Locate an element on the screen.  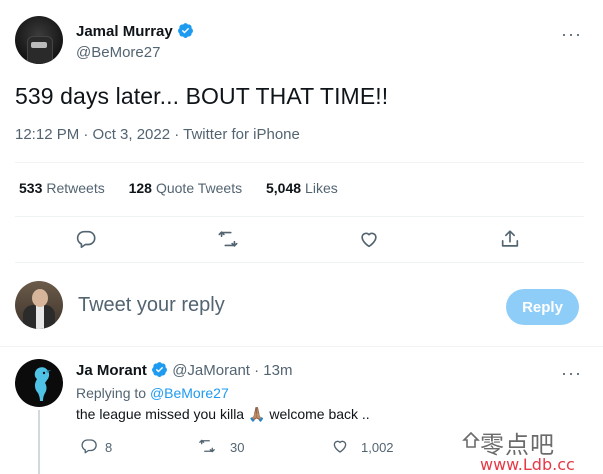
likes-stat: 5,048 Likes is located at coordinates (302, 188).